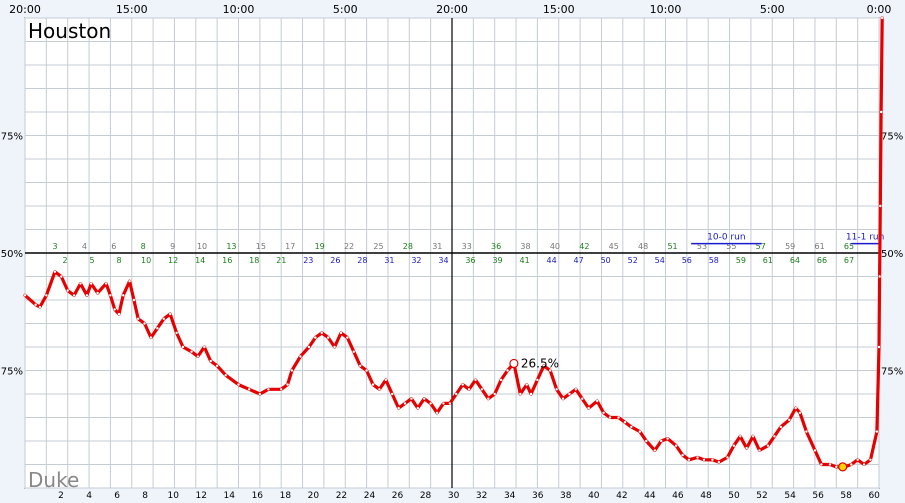 The image size is (905, 503). Describe the element at coordinates (741, 260) in the screenshot. I see `play-marker-bottom: 59` at that location.